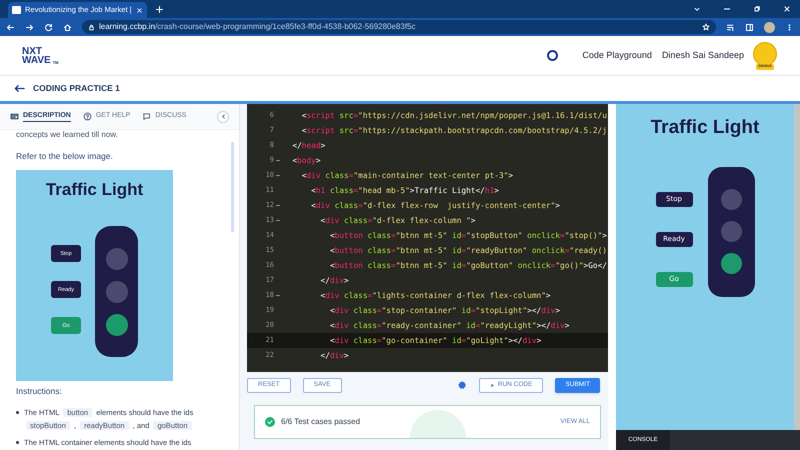  I want to click on sidebar-icon, so click(749, 27).